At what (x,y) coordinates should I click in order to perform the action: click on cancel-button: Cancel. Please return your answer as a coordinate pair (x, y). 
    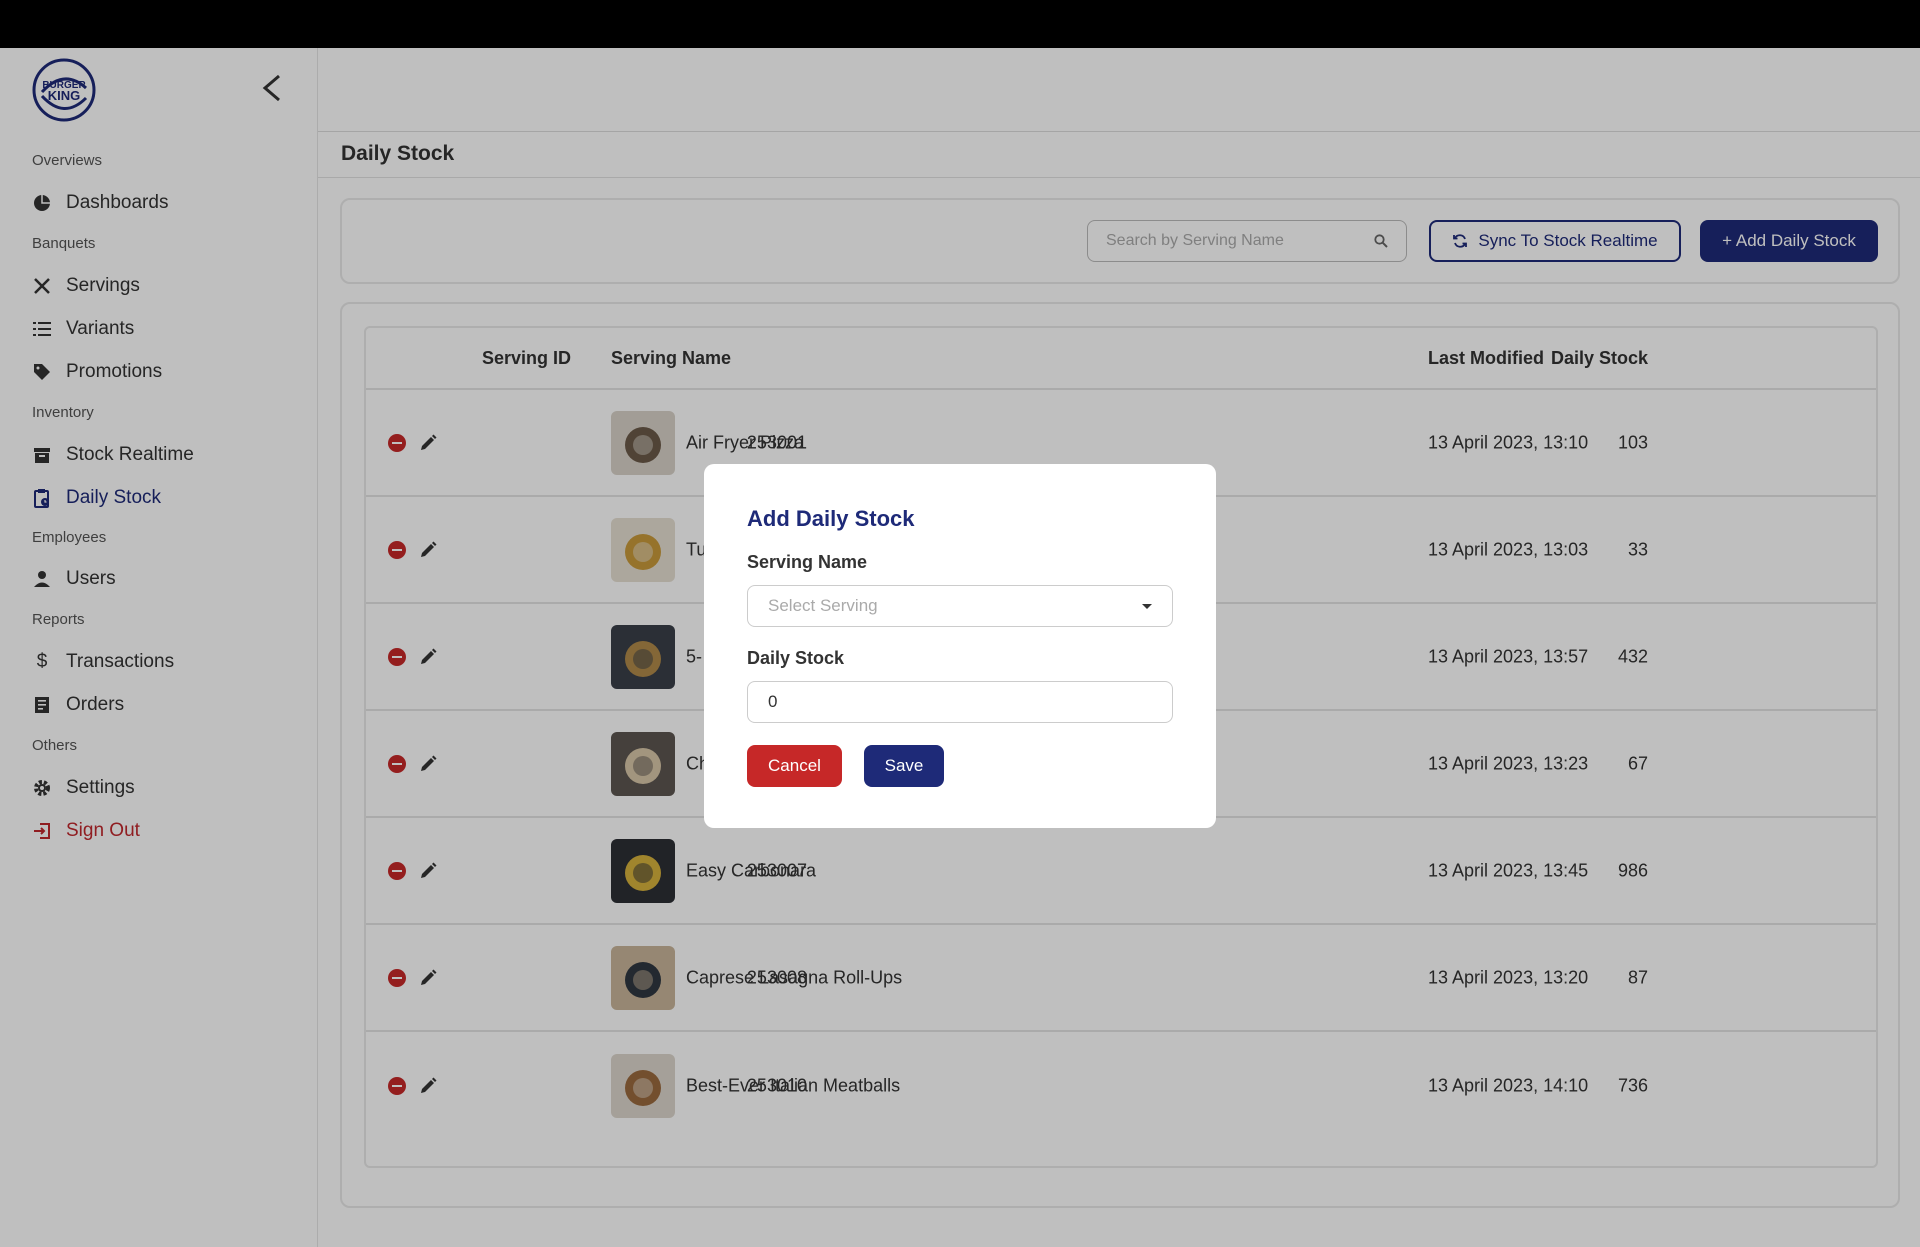
    Looking at the image, I should click on (794, 766).